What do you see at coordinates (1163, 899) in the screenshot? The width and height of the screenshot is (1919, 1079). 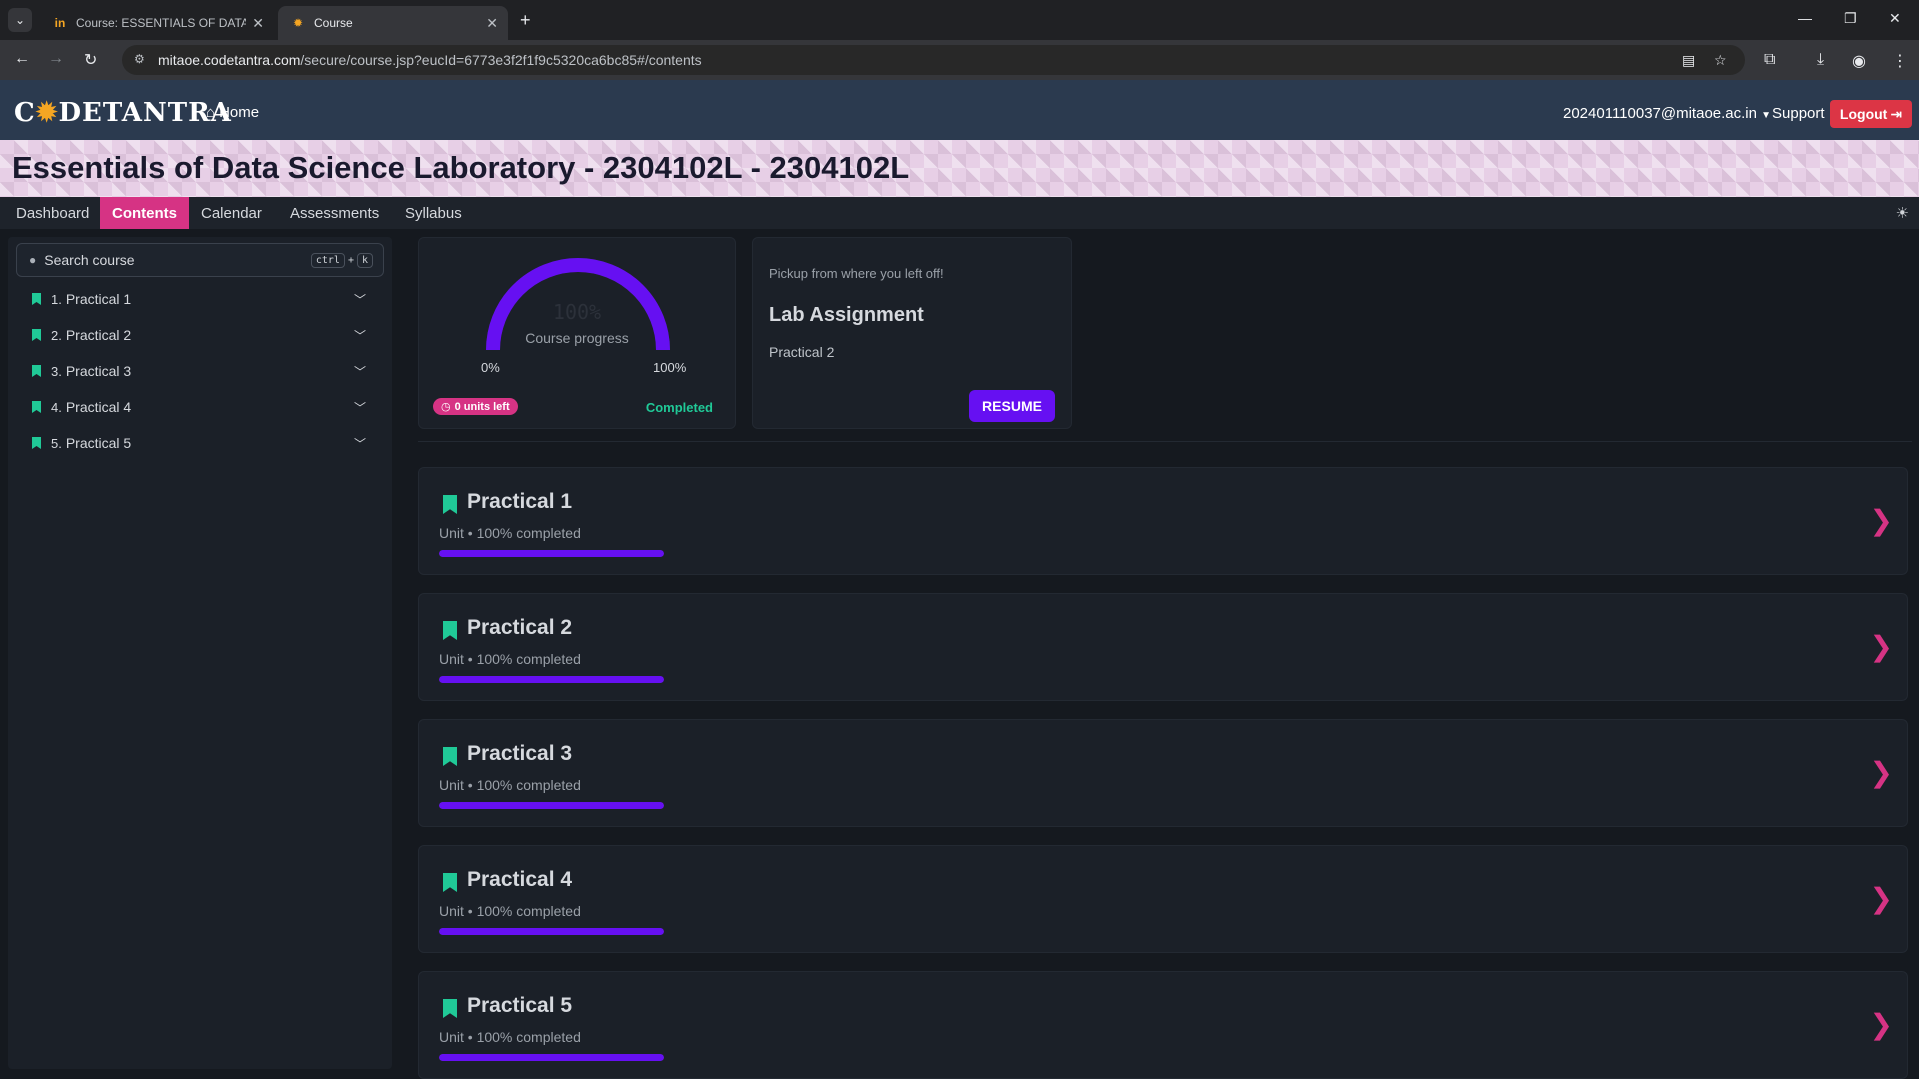 I see `unit-card-practical-4: Practical 4 Unit • 100% completed ❯` at bounding box center [1163, 899].